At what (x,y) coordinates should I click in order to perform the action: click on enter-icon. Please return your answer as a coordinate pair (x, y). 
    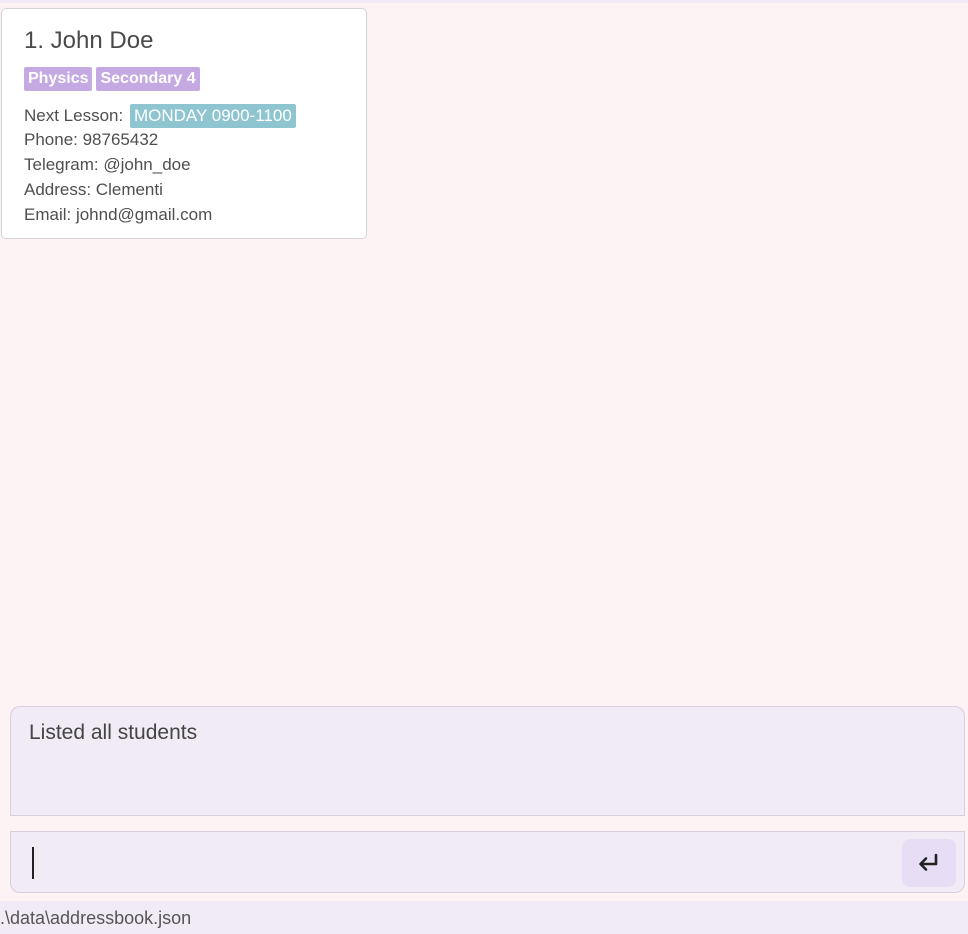
    Looking at the image, I should click on (928, 862).